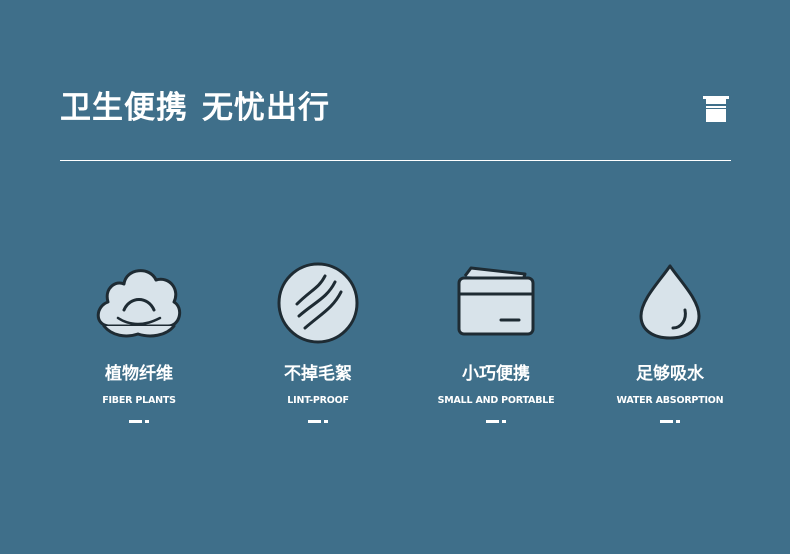 The width and height of the screenshot is (790, 554). Describe the element at coordinates (195, 108) in the screenshot. I see `page-title: 卫生便携 无忧出行` at that location.